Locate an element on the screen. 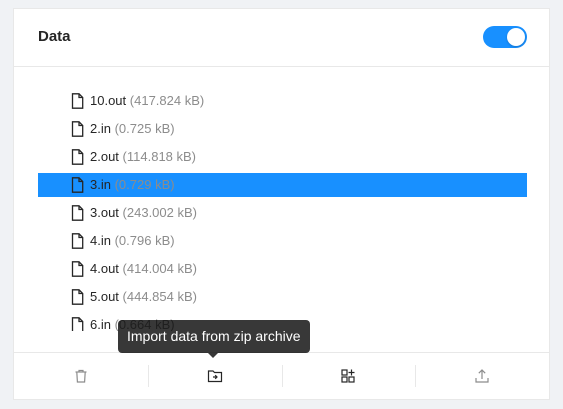 The image size is (563, 409). card-actions is located at coordinates (281, 375).